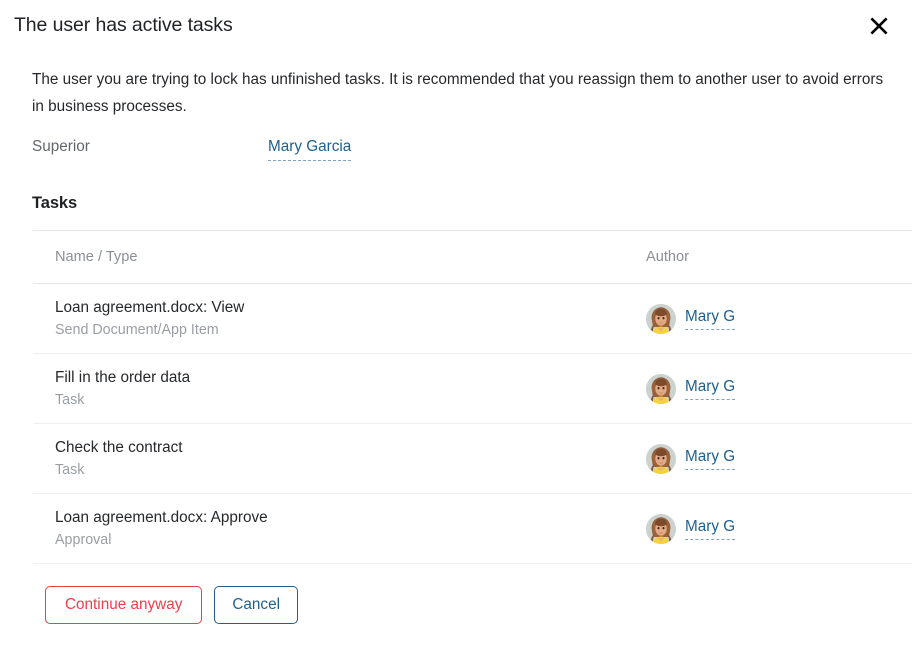 The image size is (912, 649). Describe the element at coordinates (767, 257) in the screenshot. I see `column-header-author: Author` at that location.